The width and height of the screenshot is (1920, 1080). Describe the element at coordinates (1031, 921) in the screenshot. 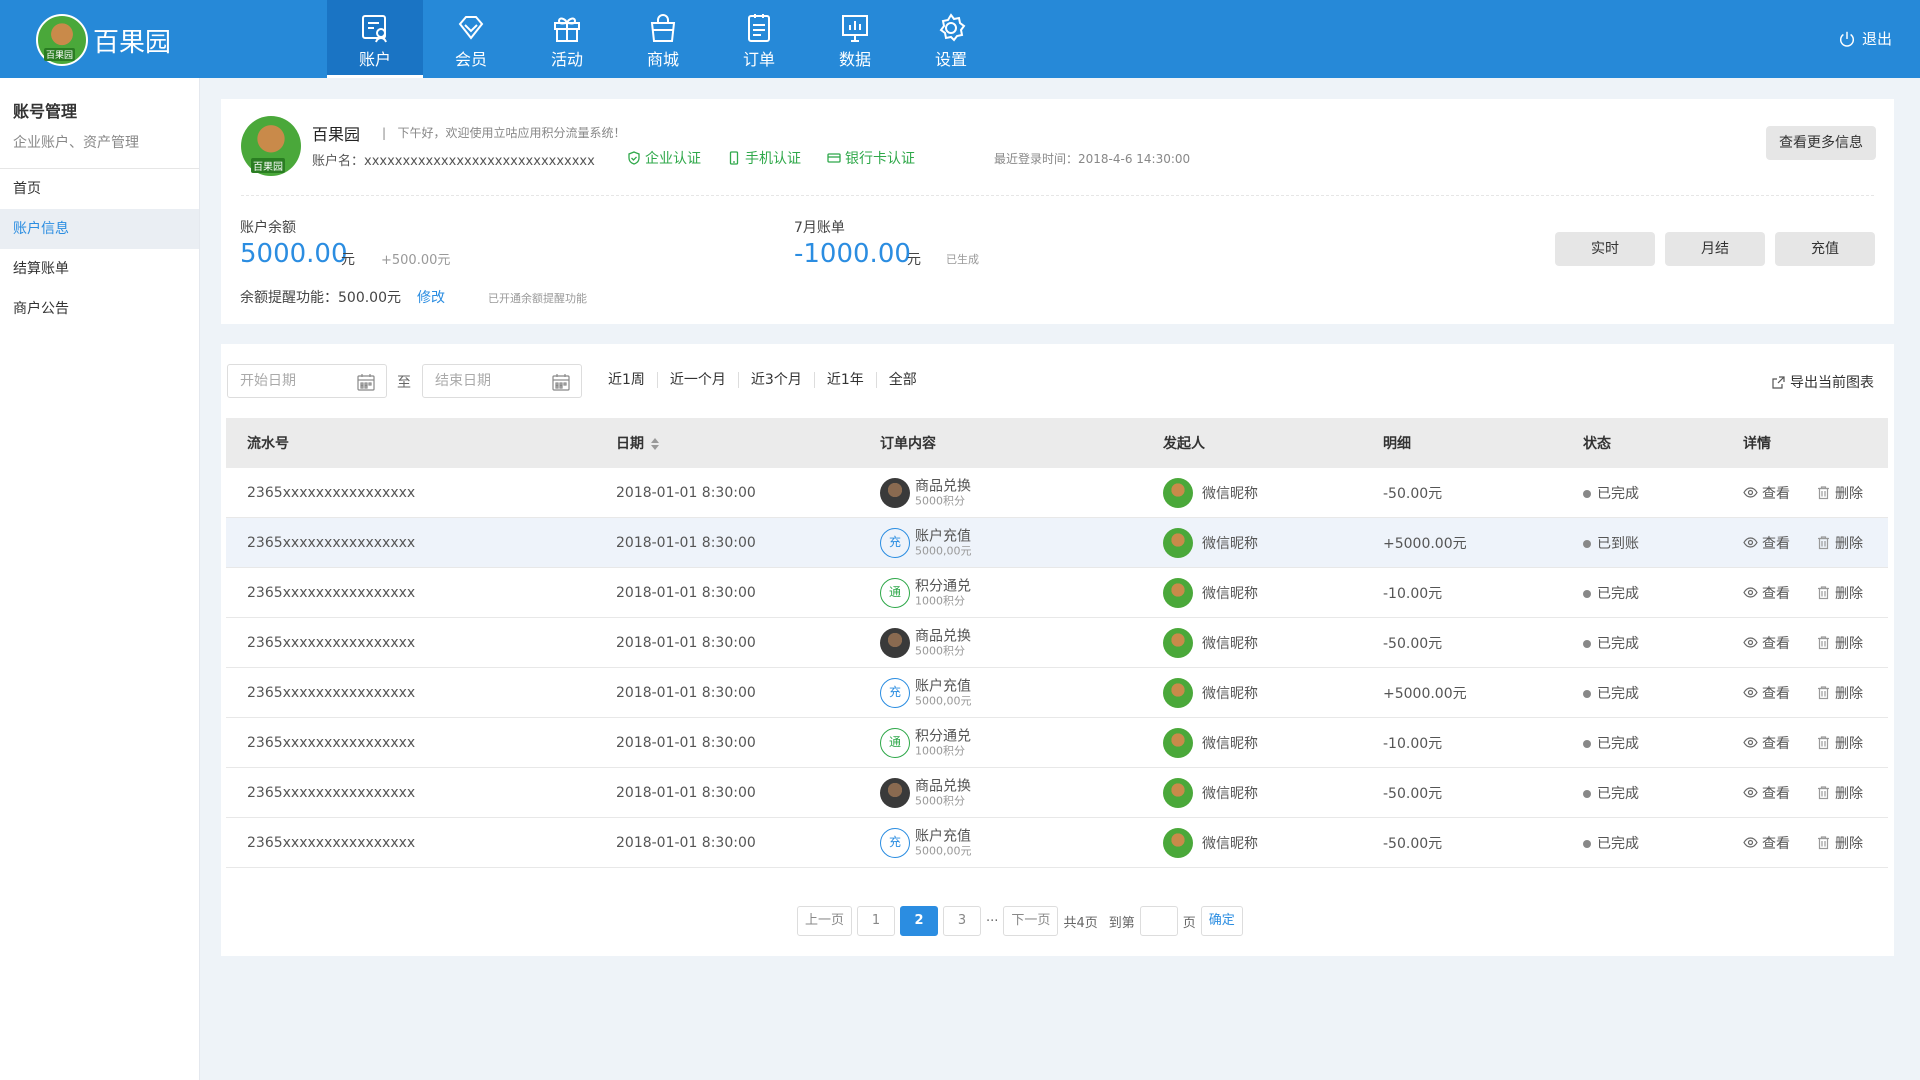

I see `next-page-button: 下一页` at that location.